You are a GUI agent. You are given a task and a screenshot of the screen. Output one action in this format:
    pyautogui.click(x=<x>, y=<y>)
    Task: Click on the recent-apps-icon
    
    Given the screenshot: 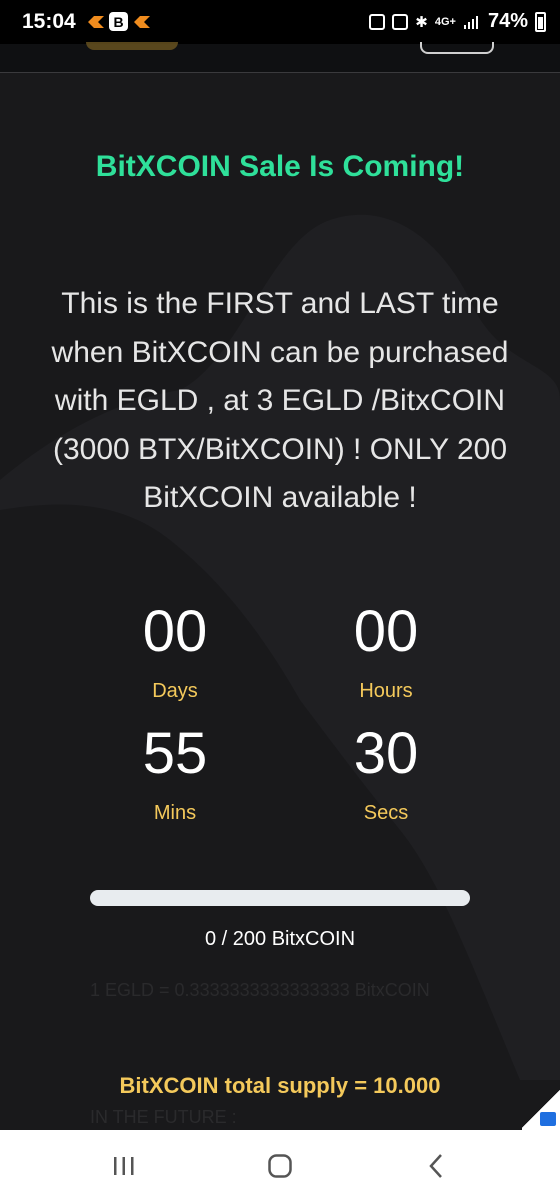 What is the action you would take?
    pyautogui.click(x=124, y=1166)
    